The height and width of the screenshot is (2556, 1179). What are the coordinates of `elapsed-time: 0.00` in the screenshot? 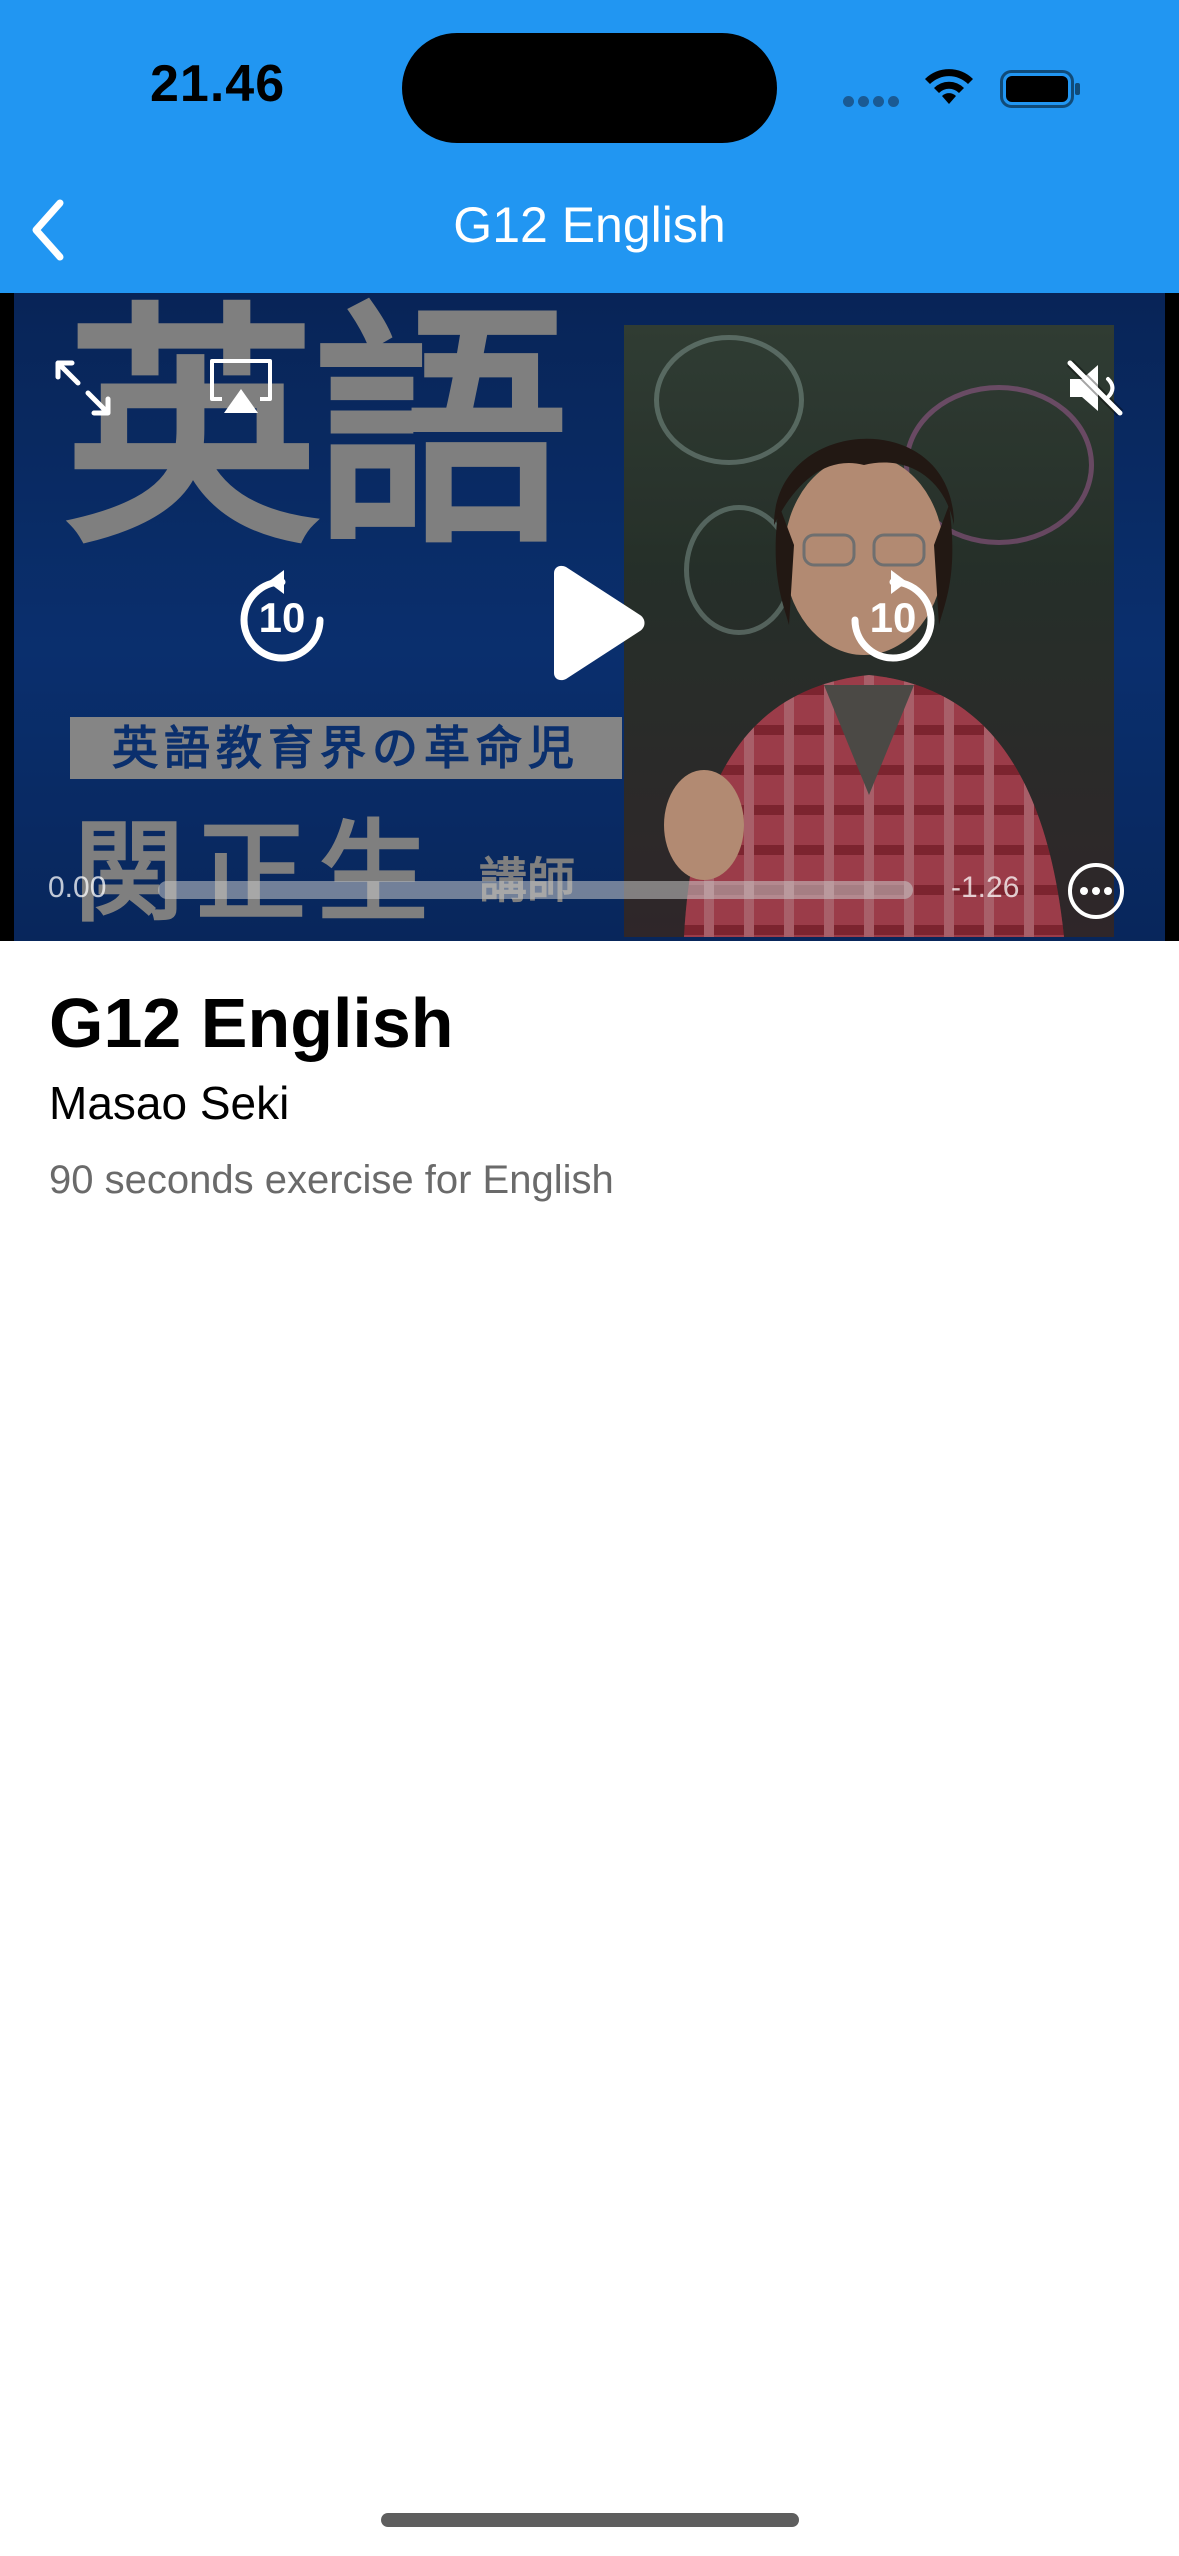 It's located at (77, 887).